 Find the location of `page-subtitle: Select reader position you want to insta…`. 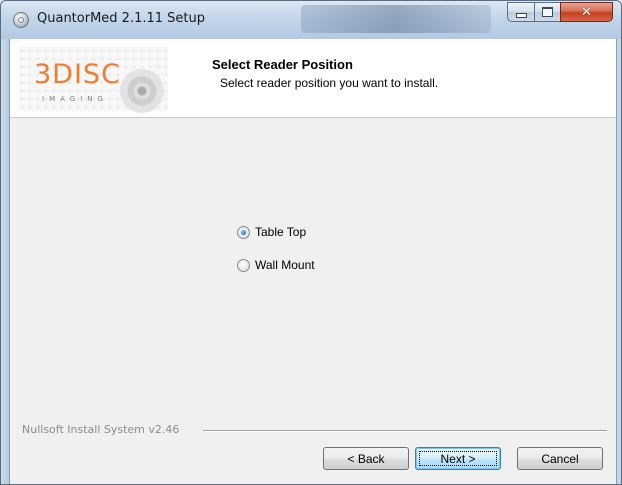

page-subtitle: Select reader position you want to insta… is located at coordinates (329, 83).